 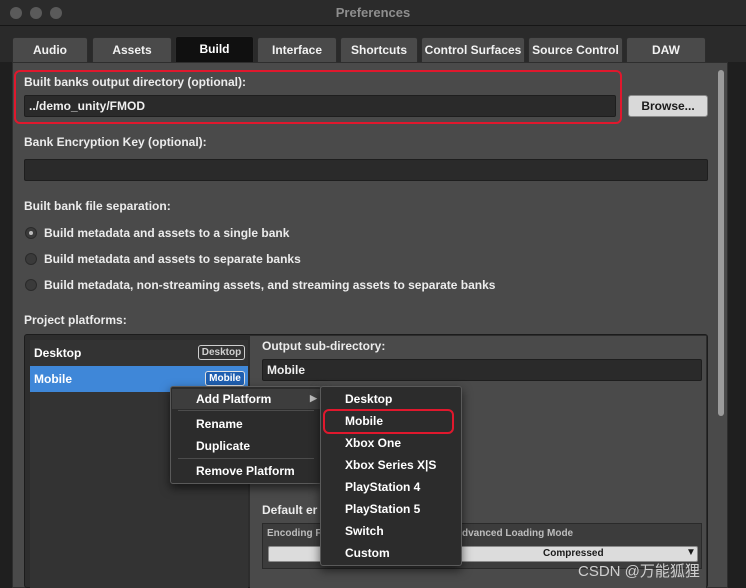 What do you see at coordinates (53, 379) in the screenshot?
I see `platform-mobile-name: Mobile` at bounding box center [53, 379].